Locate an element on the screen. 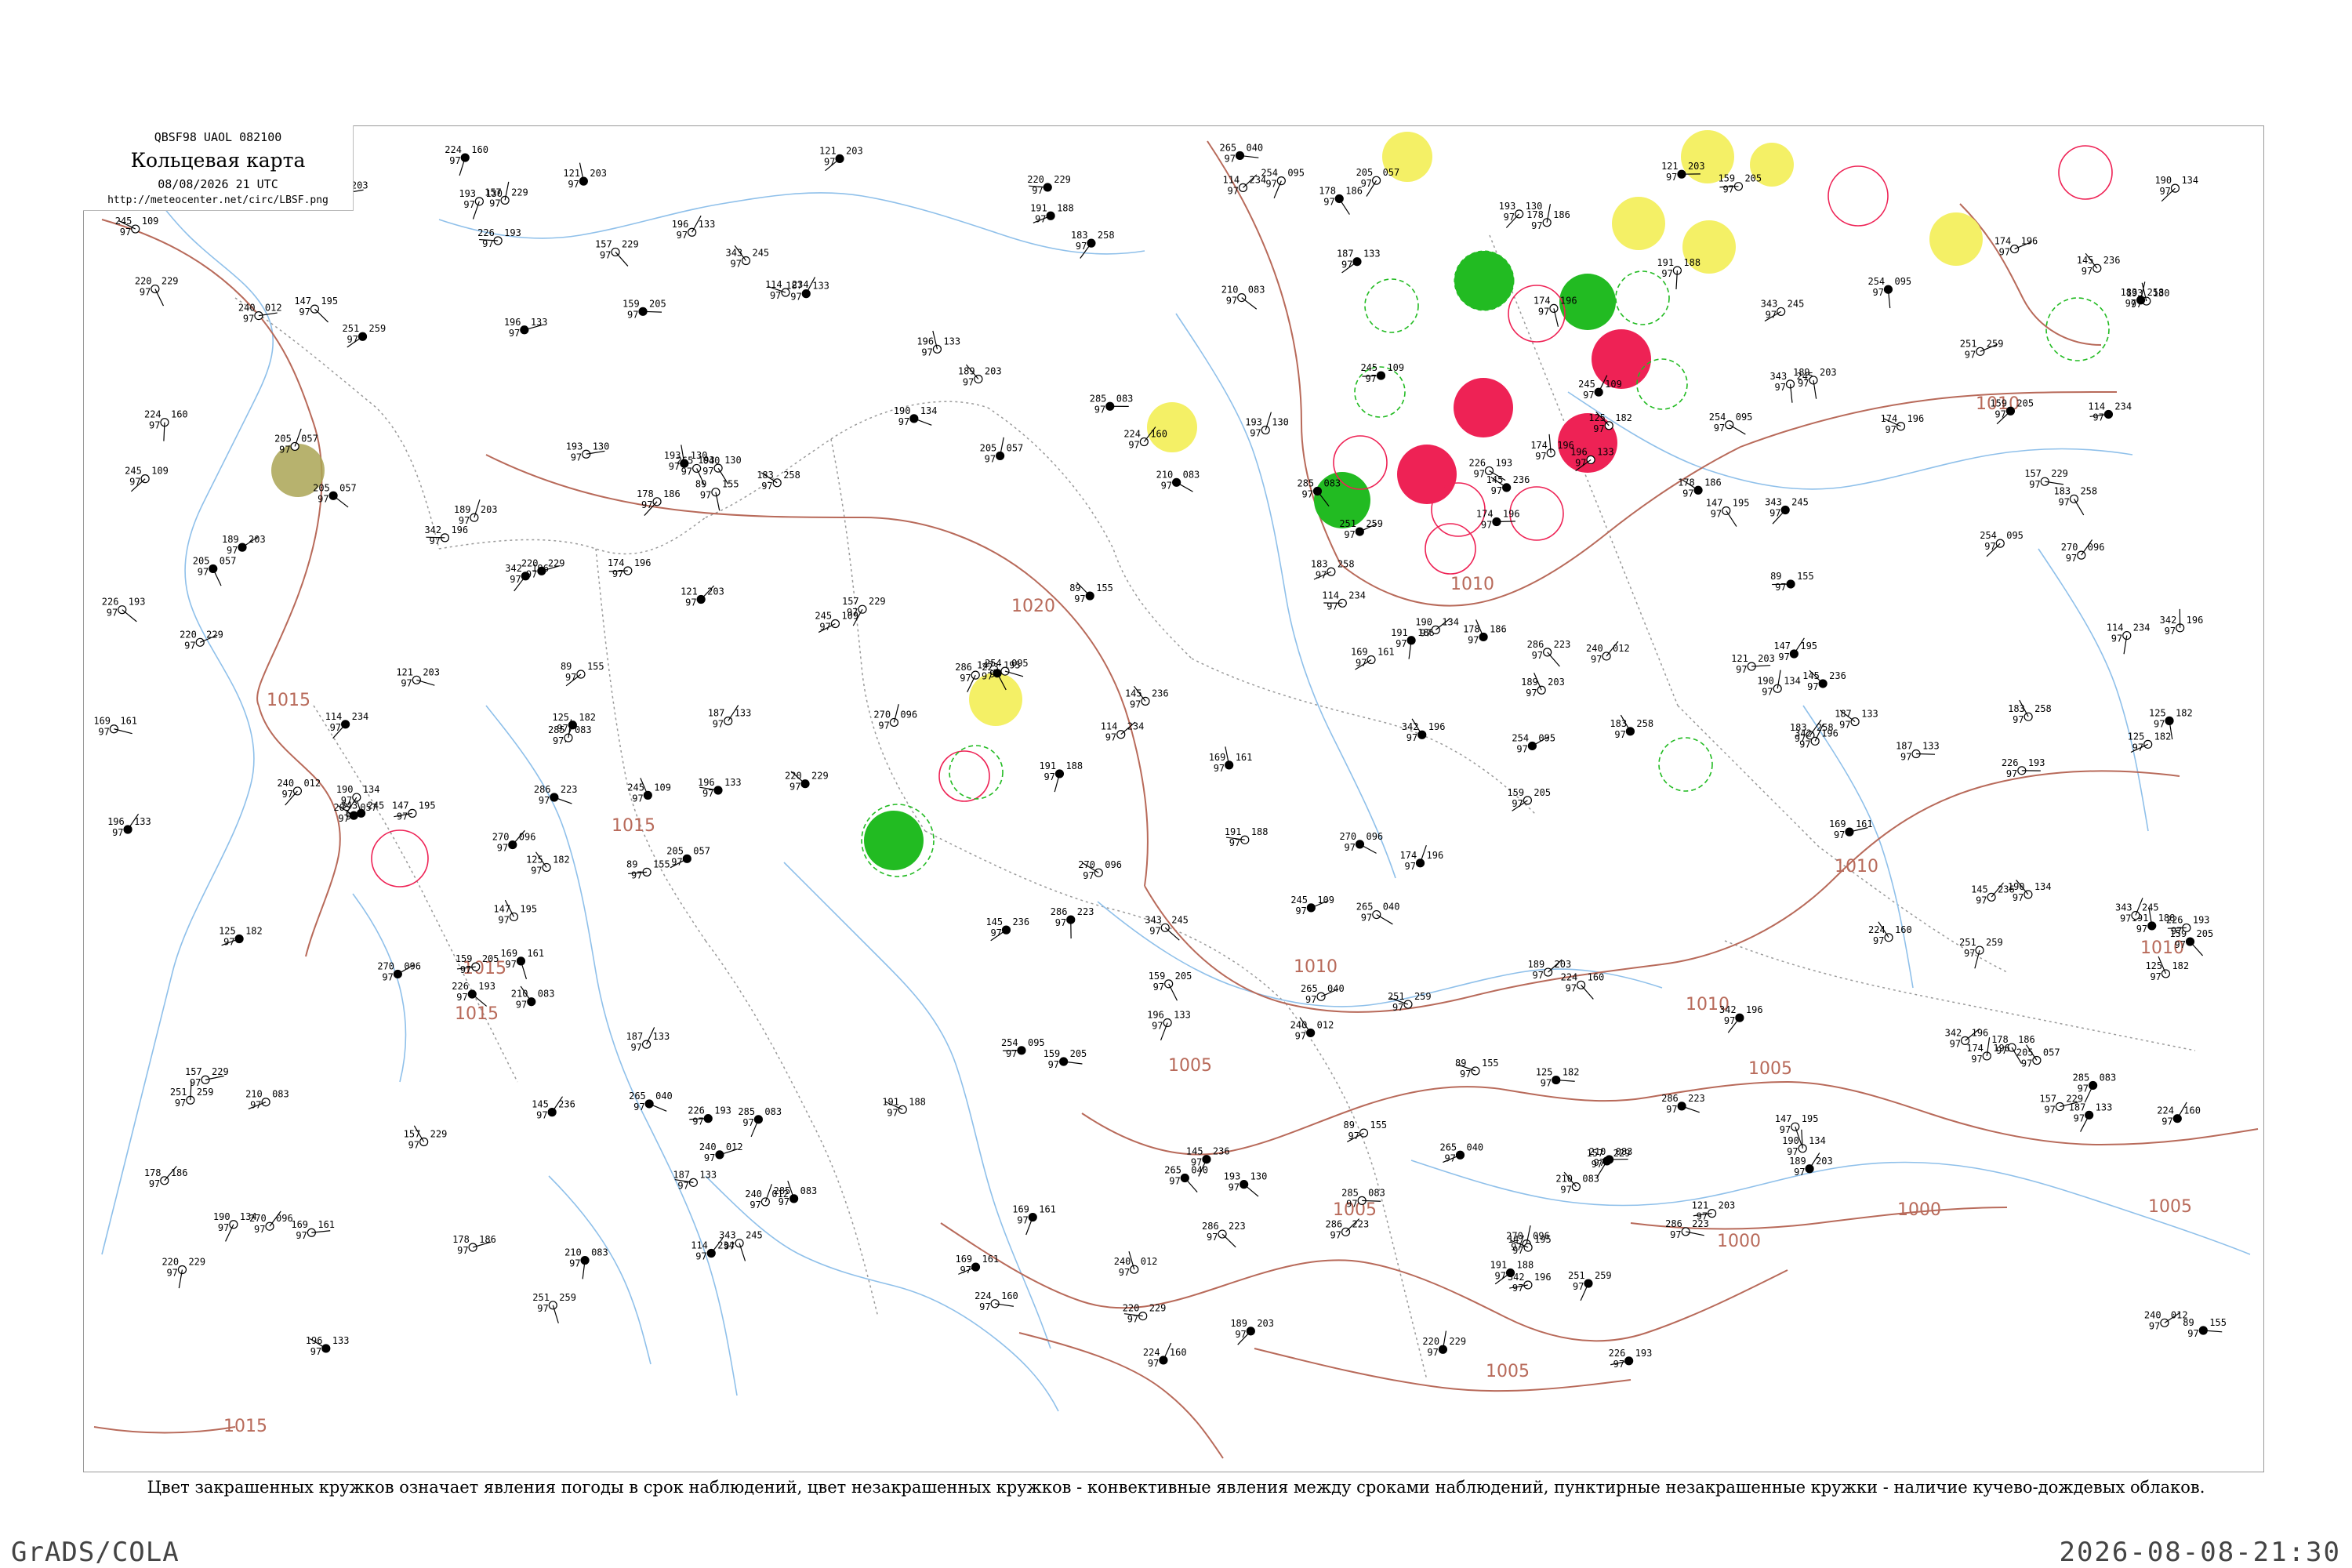 The width and height of the screenshot is (2352, 1568). station-temperature: 187 is located at coordinates (2077, 1107).